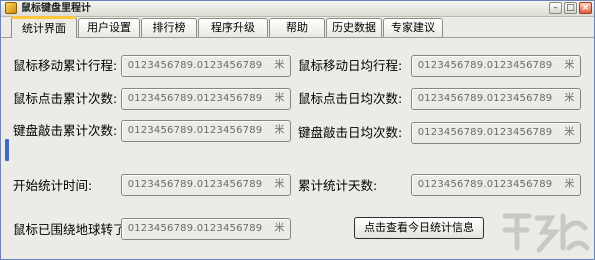 The image size is (595, 260). Describe the element at coordinates (297, 27) in the screenshot. I see `tab-help: 帮助` at that location.